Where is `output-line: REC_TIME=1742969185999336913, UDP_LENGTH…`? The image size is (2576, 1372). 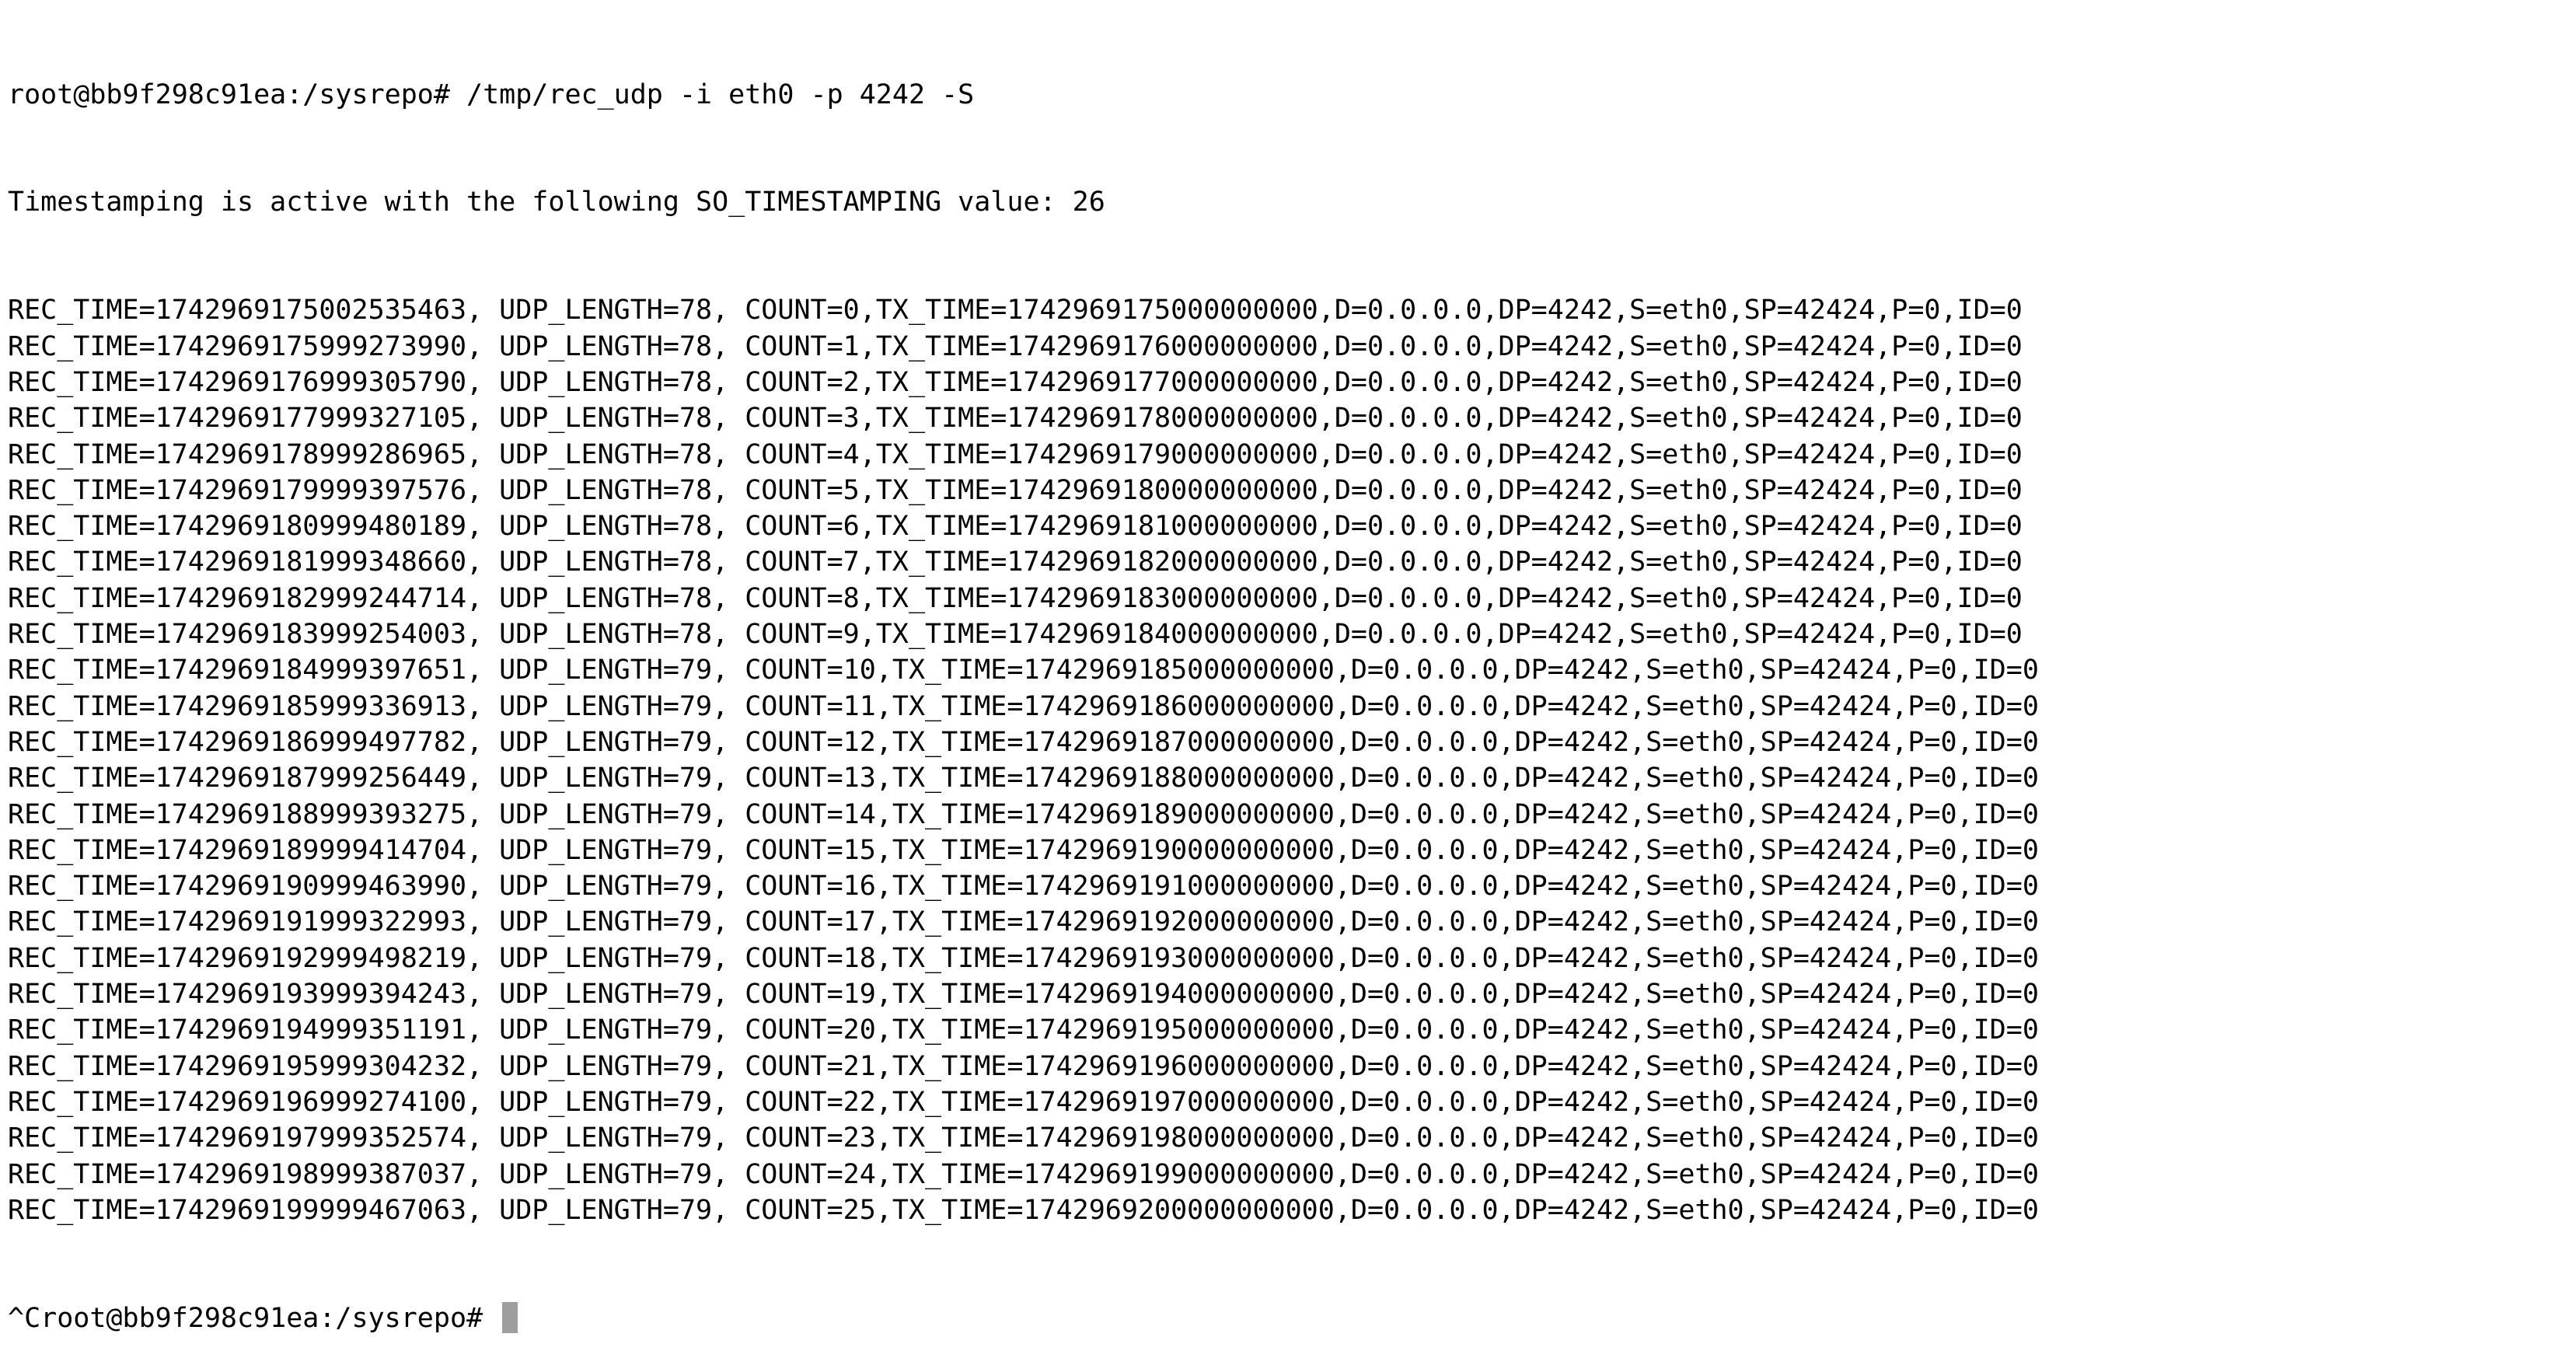 output-line: REC_TIME=1742969185999336913, UDP_LENGTH… is located at coordinates (1024, 706).